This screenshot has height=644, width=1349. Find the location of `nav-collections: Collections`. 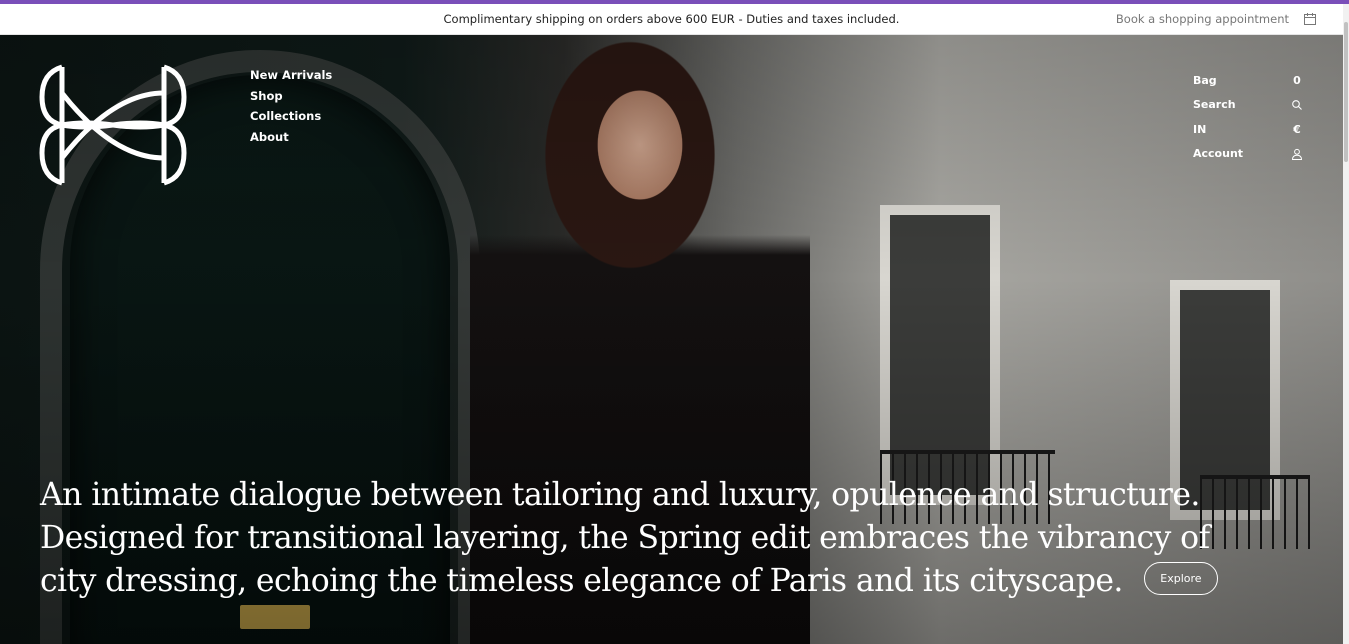

nav-collections: Collections is located at coordinates (291, 116).